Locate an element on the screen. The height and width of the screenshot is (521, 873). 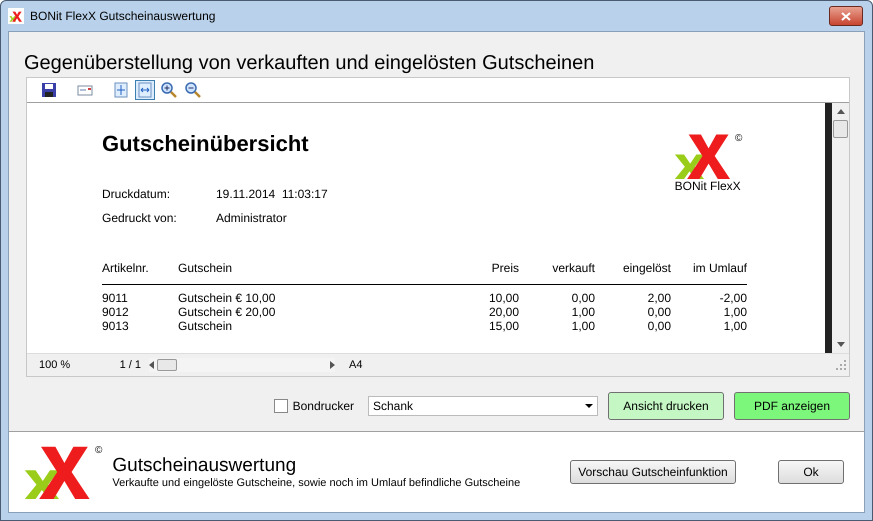
table-cell-text: 9013 is located at coordinates (116, 326).